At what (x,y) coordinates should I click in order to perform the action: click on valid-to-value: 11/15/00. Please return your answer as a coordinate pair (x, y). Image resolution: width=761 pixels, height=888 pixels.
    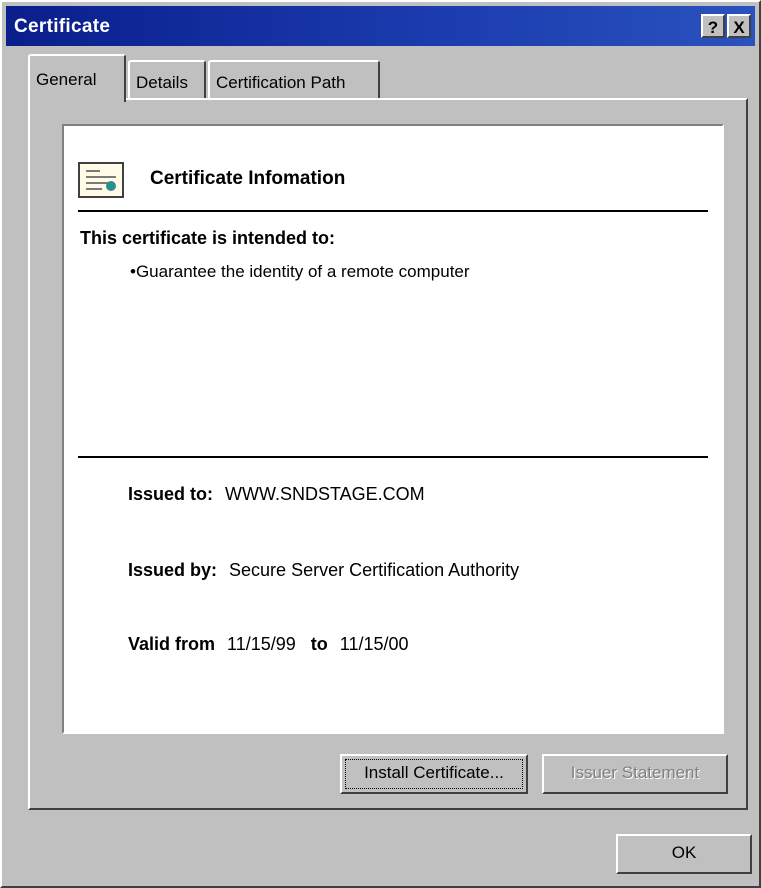
    Looking at the image, I should click on (374, 644).